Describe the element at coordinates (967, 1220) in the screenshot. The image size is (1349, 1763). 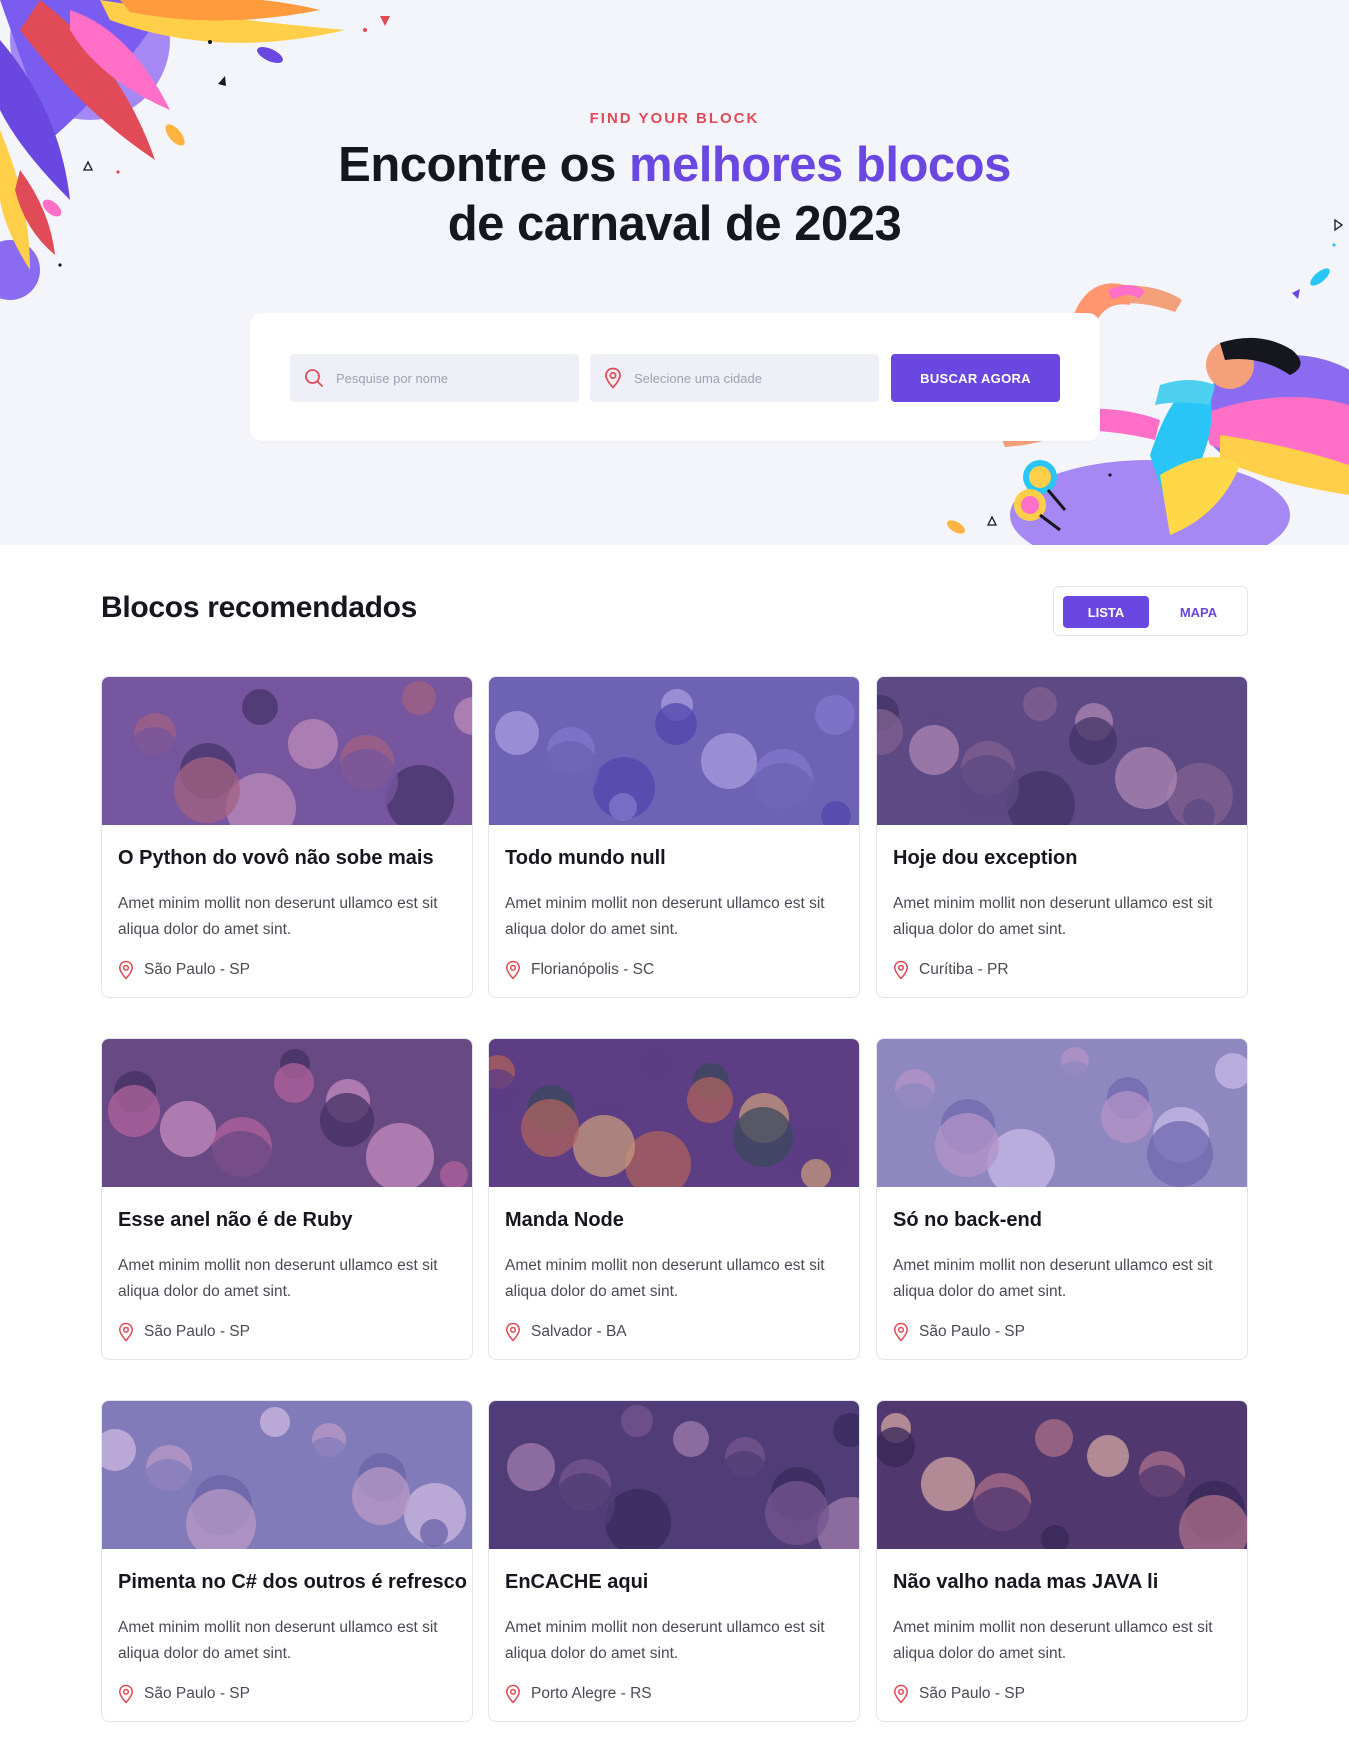
I see `block-title: Só no back-end` at that location.